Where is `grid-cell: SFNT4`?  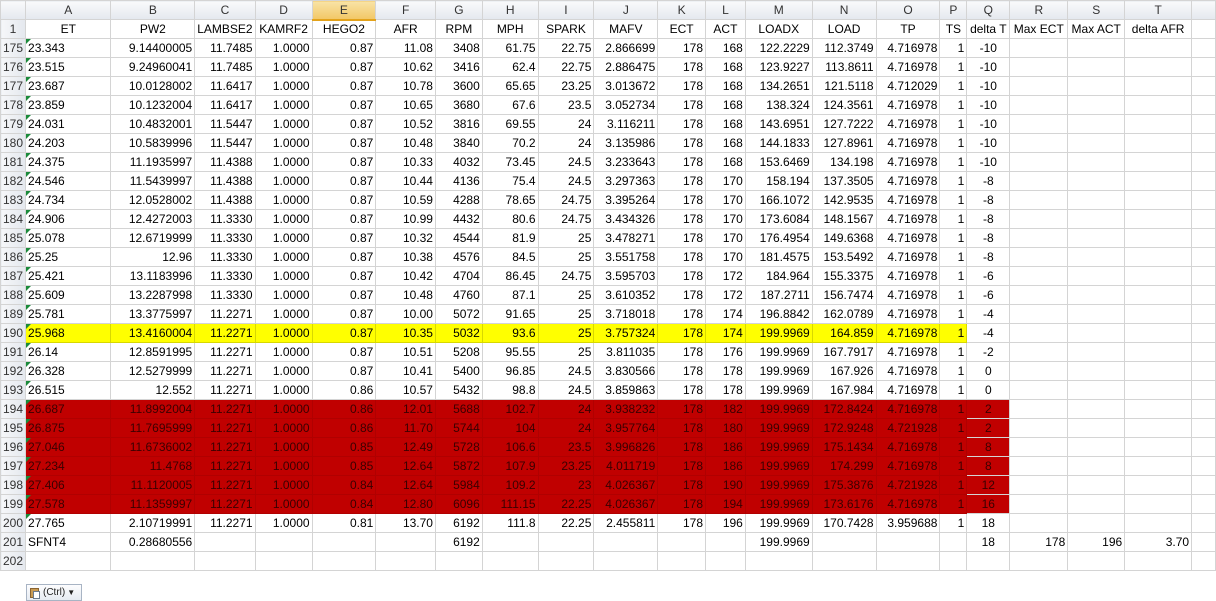
grid-cell: SFNT4 is located at coordinates (68, 542).